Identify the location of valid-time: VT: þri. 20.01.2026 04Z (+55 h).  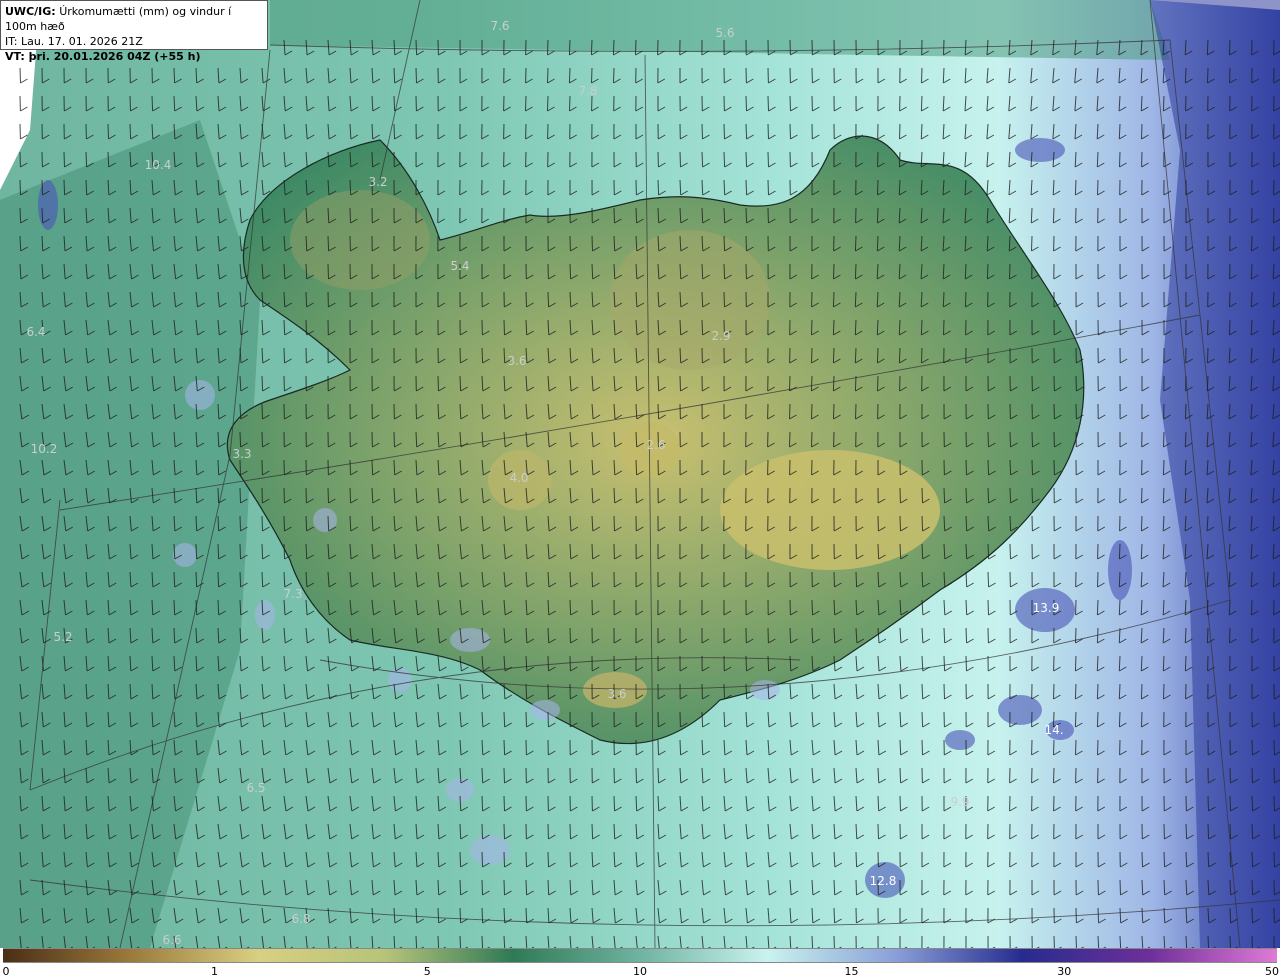
(103, 56).